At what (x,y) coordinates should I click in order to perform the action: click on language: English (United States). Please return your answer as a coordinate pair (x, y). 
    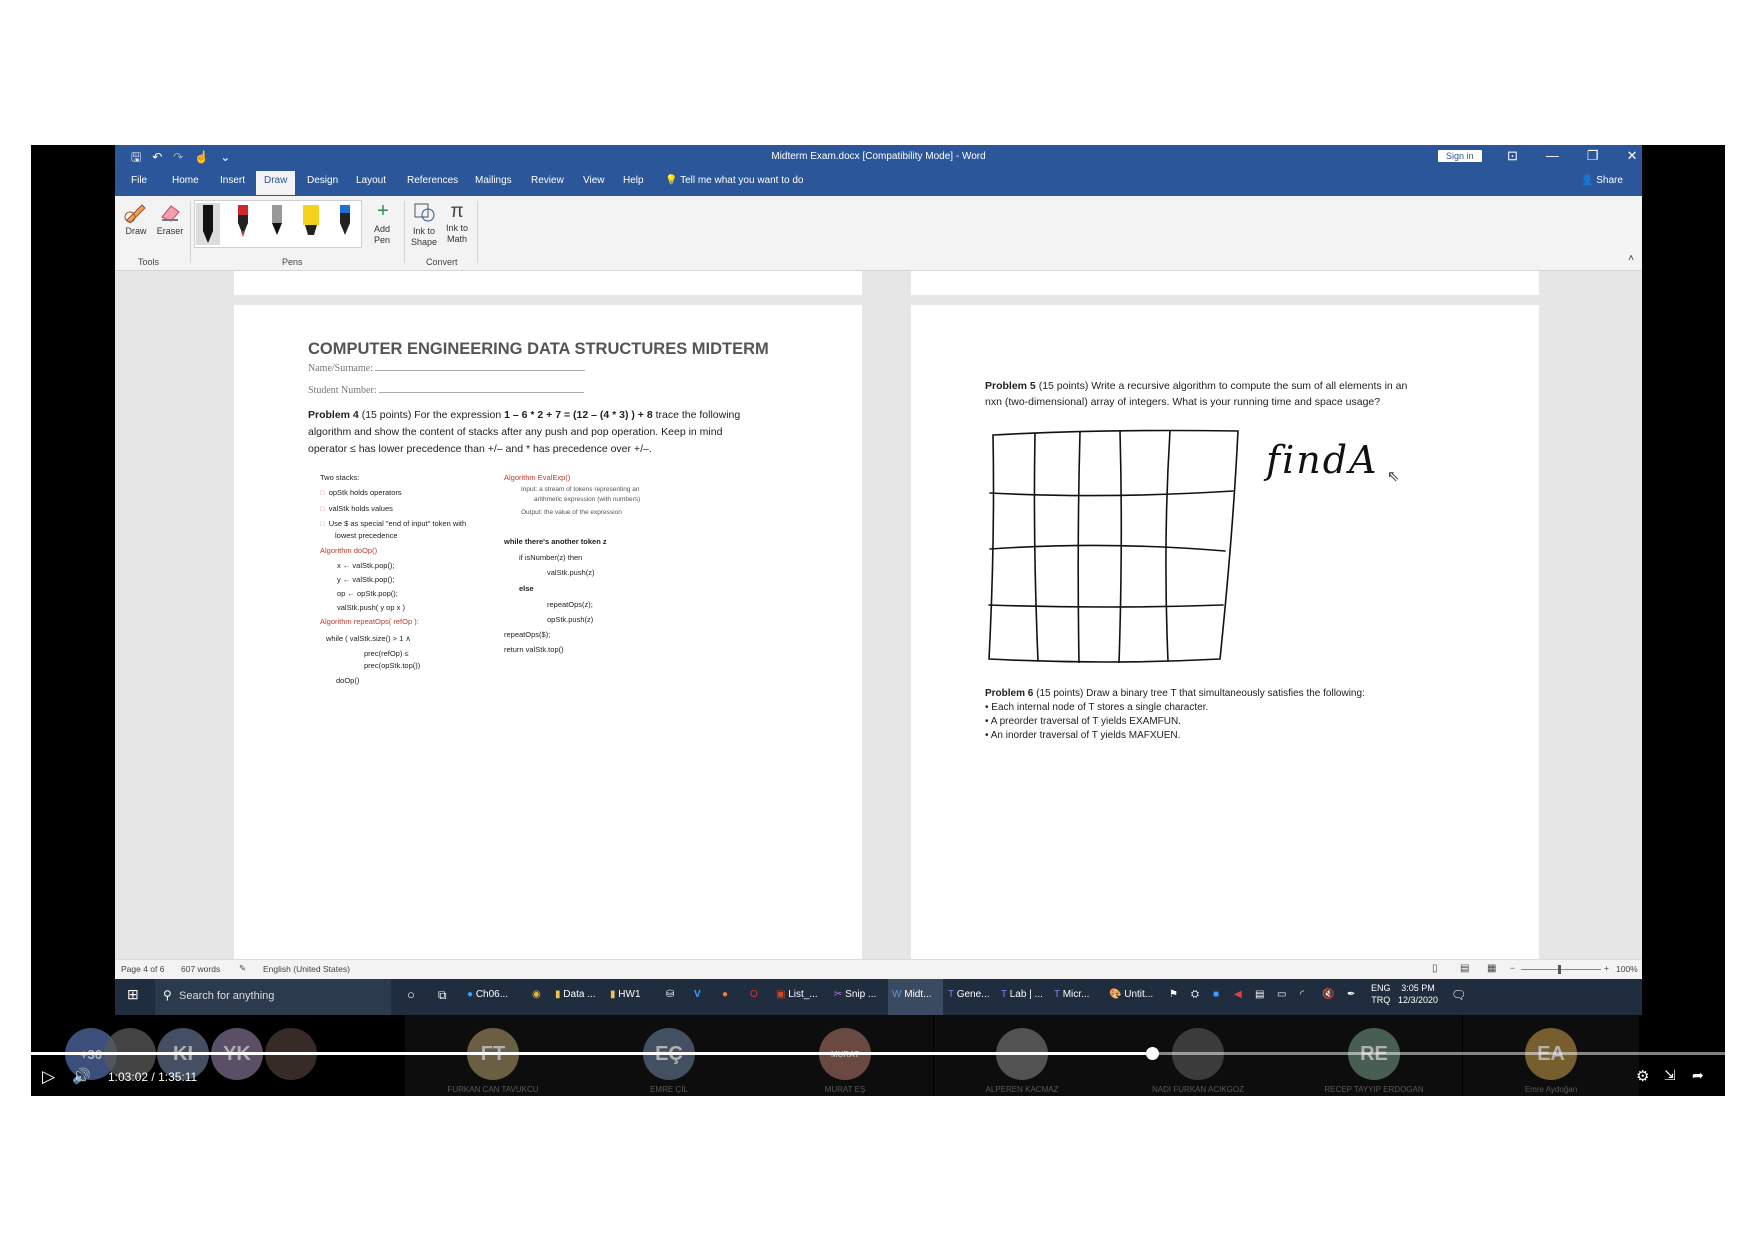
    Looking at the image, I should click on (306, 969).